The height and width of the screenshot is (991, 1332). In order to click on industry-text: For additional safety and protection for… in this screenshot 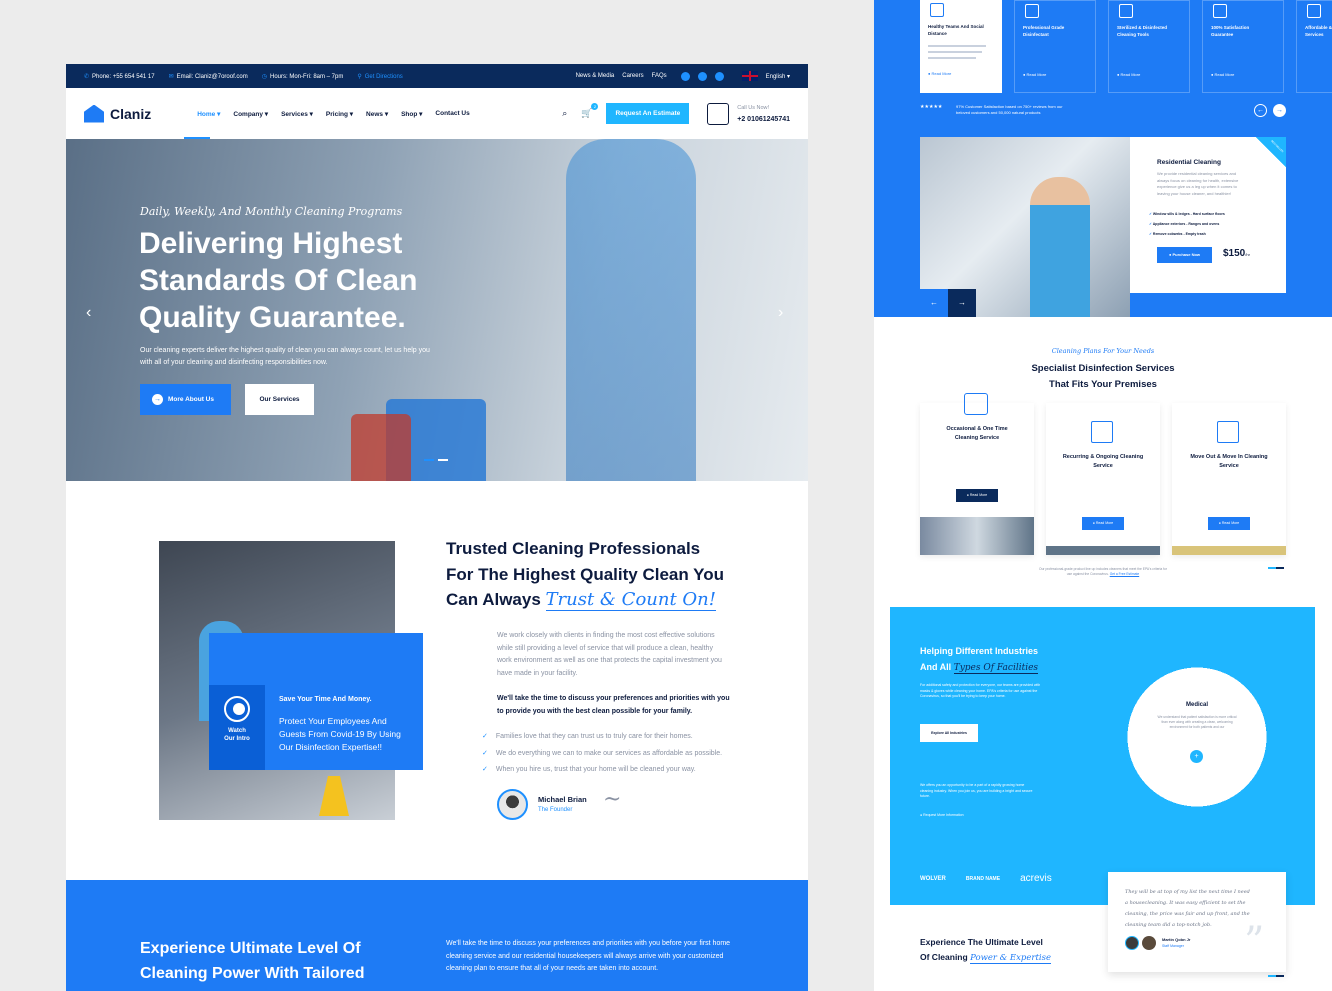, I will do `click(980, 690)`.